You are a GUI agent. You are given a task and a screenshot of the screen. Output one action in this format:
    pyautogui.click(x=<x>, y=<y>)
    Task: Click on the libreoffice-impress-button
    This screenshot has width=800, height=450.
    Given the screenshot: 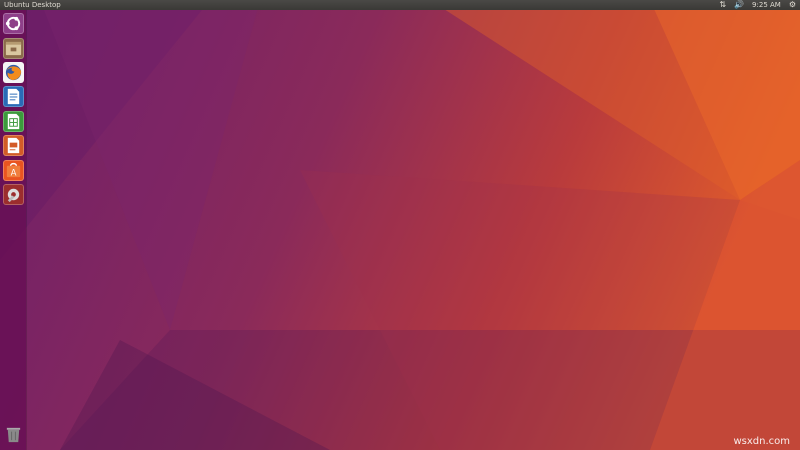 What is the action you would take?
    pyautogui.click(x=13, y=145)
    